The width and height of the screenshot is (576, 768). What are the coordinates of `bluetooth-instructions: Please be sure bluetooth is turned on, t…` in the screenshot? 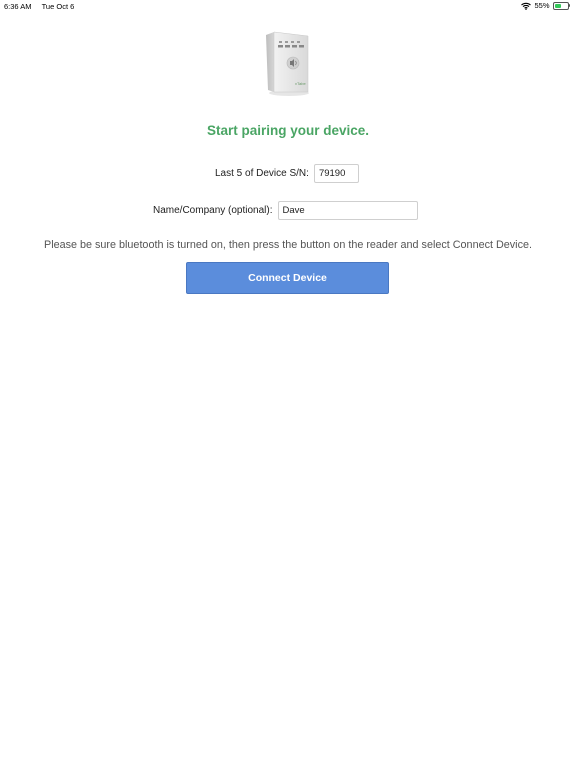 It's located at (288, 245).